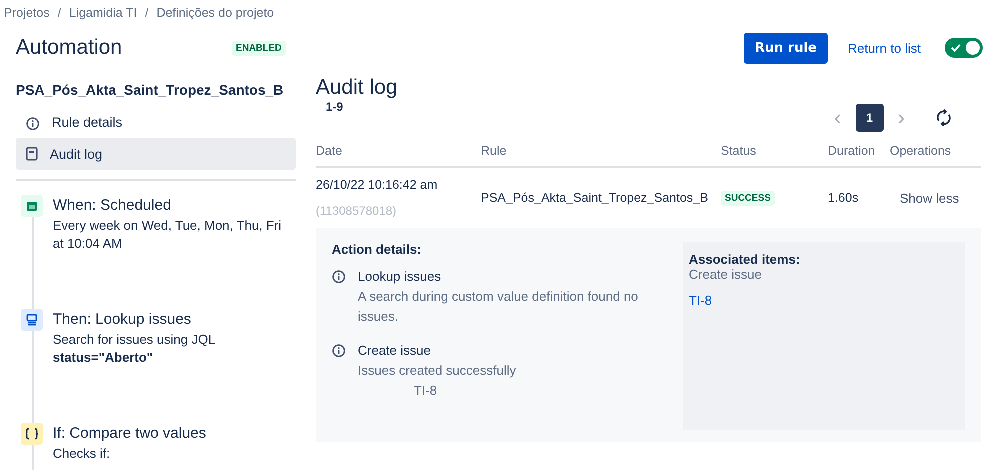  Describe the element at coordinates (88, 244) in the screenshot. I see `step-description: at 10:04 AM` at that location.